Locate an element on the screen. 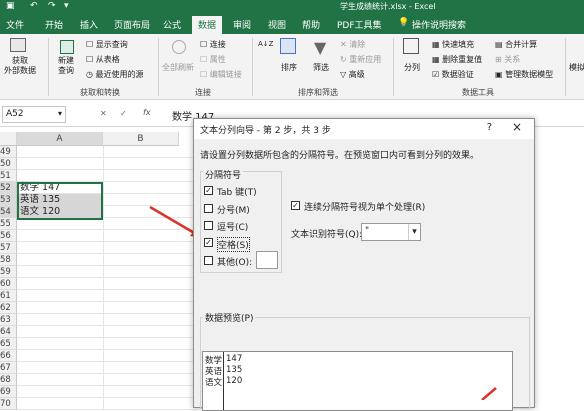  show-query-button: ☐ 显示查询 is located at coordinates (107, 44).